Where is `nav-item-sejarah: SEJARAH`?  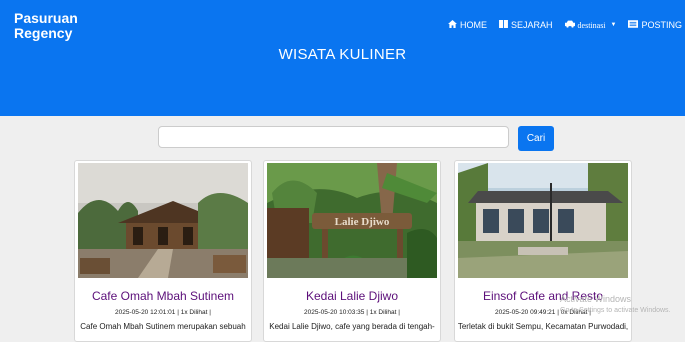
nav-item-sejarah: SEJARAH is located at coordinates (526, 25).